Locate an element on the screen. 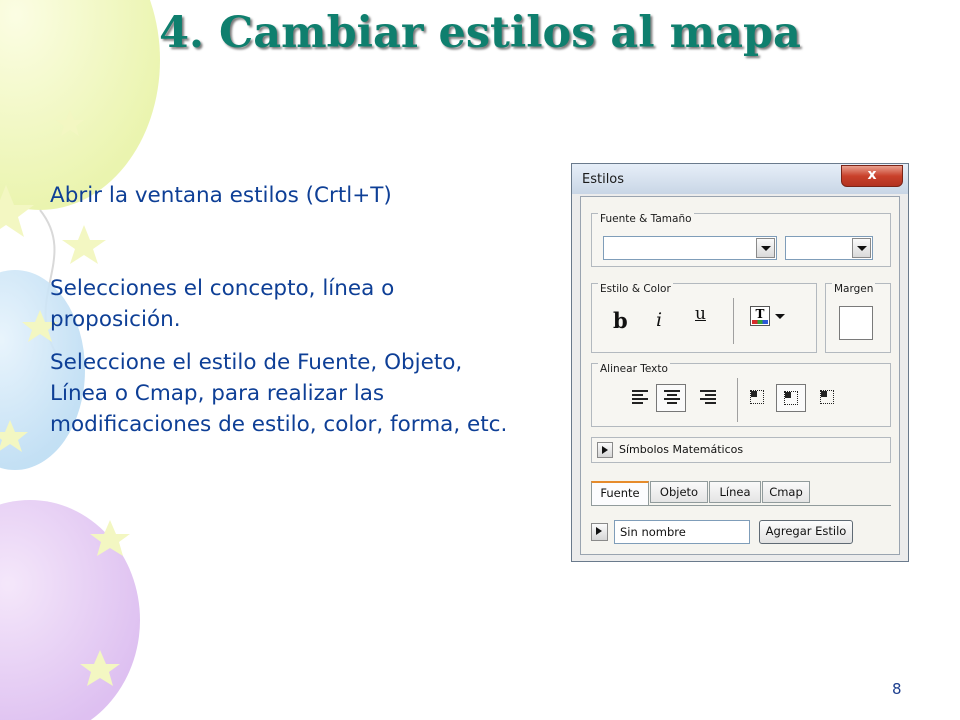  page-title: 4. Cambiar estilos al mapa is located at coordinates (480, 33).